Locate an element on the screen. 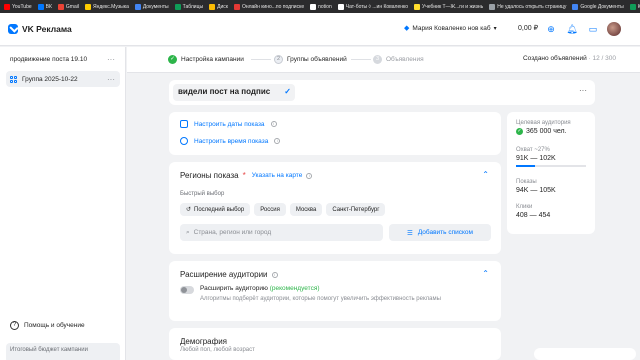 The width and height of the screenshot is (640, 360). group-name-value: видели пост на подпис is located at coordinates (224, 91).